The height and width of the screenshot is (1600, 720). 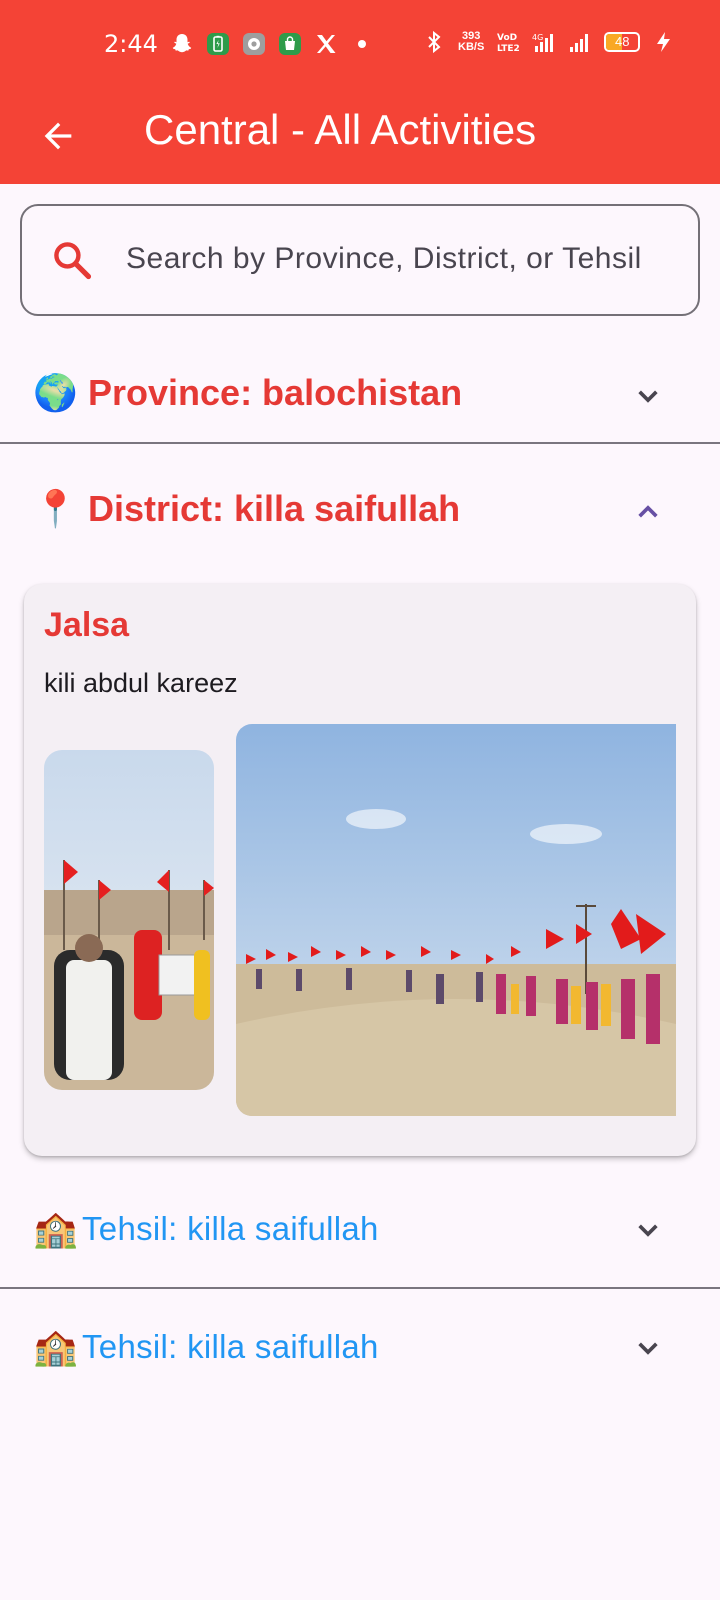 What do you see at coordinates (406, 259) in the screenshot?
I see `search-input: Search by Province, District, or Tehsil` at bounding box center [406, 259].